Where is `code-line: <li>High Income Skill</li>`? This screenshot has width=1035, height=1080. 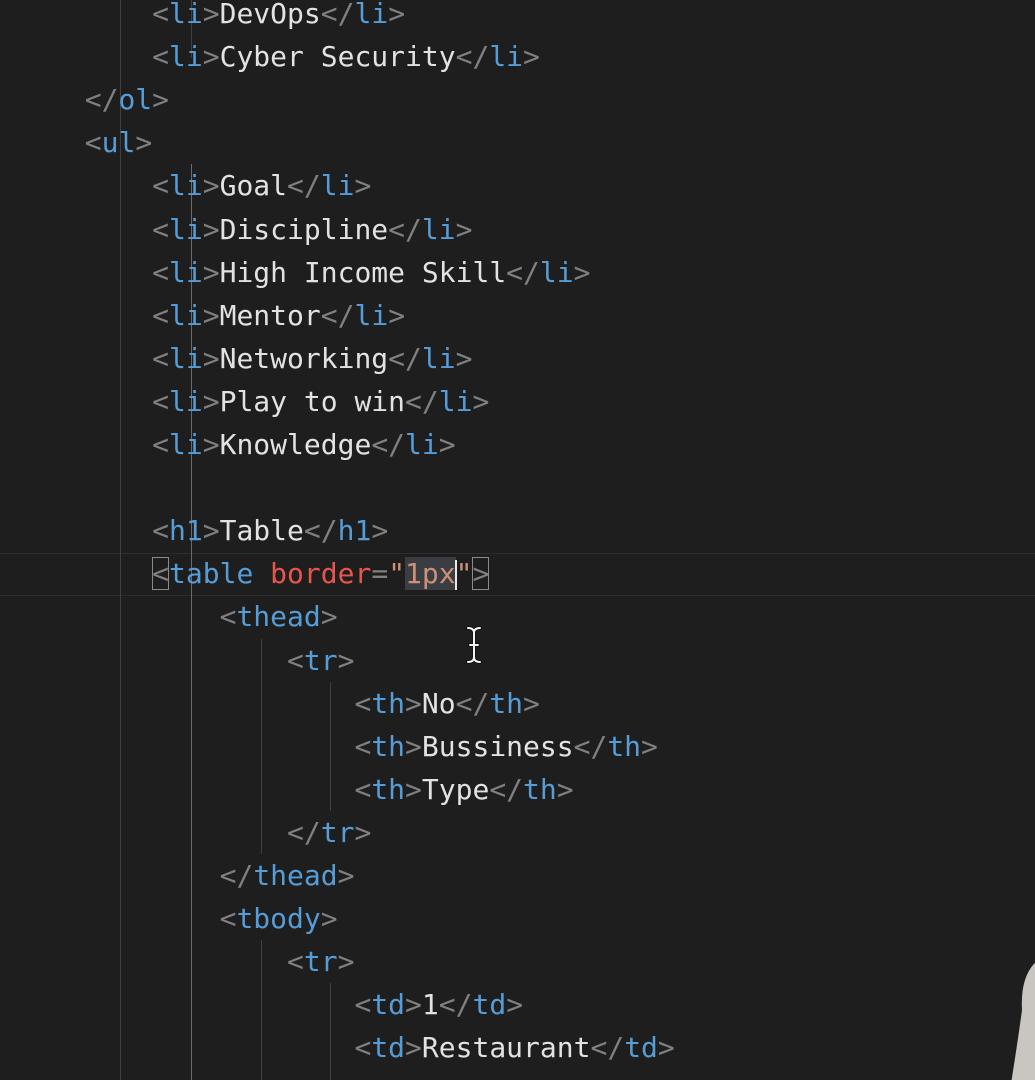 code-line: <li>High Income Skill</li> is located at coordinates (303, 272).